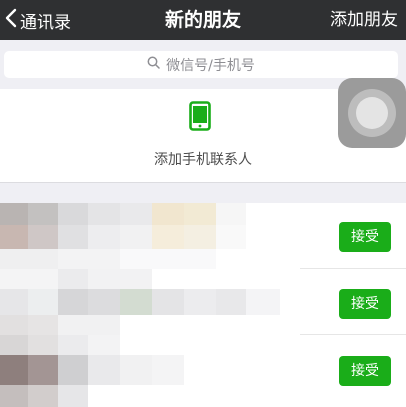  I want to click on section-divider, so click(203, 193).